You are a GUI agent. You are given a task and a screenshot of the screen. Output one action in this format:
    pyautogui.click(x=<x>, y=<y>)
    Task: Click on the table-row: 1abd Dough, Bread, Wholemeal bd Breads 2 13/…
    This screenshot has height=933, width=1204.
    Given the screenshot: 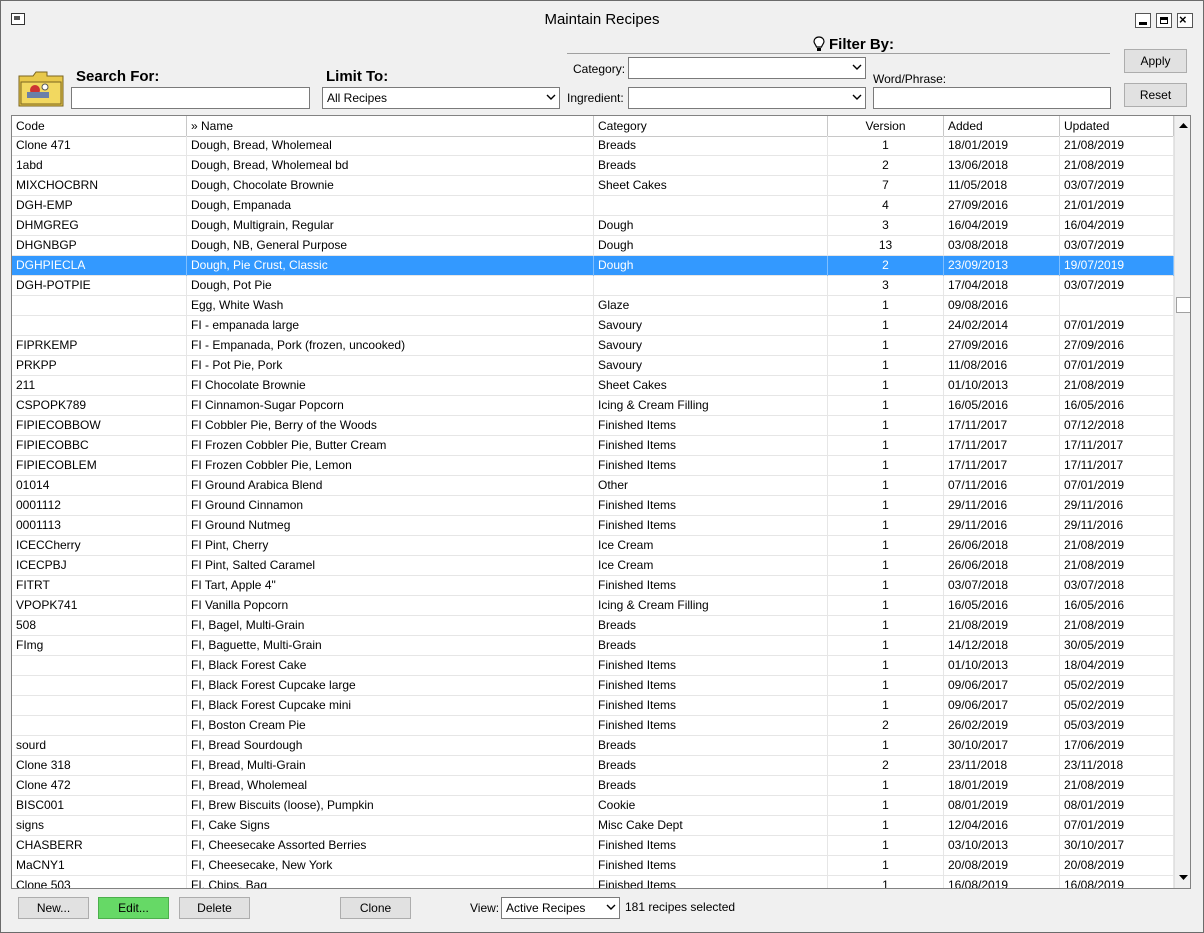 What is the action you would take?
    pyautogui.click(x=593, y=166)
    